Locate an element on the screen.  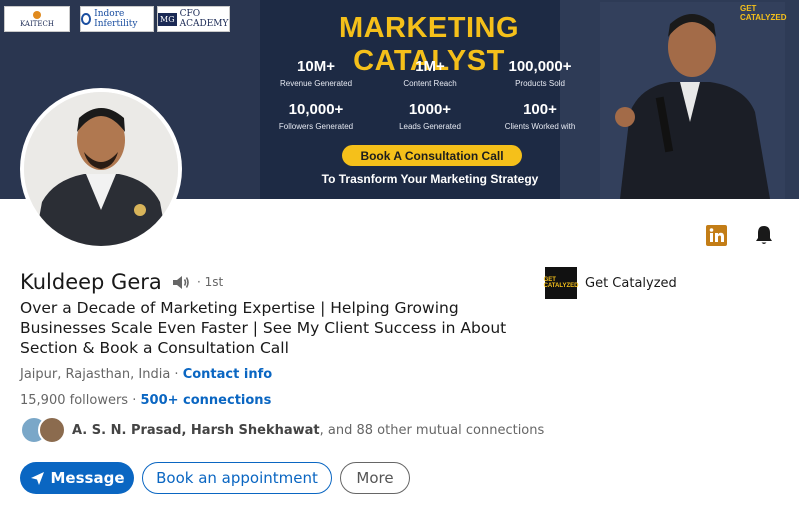
indore-logo-mark is located at coordinates (86, 19).